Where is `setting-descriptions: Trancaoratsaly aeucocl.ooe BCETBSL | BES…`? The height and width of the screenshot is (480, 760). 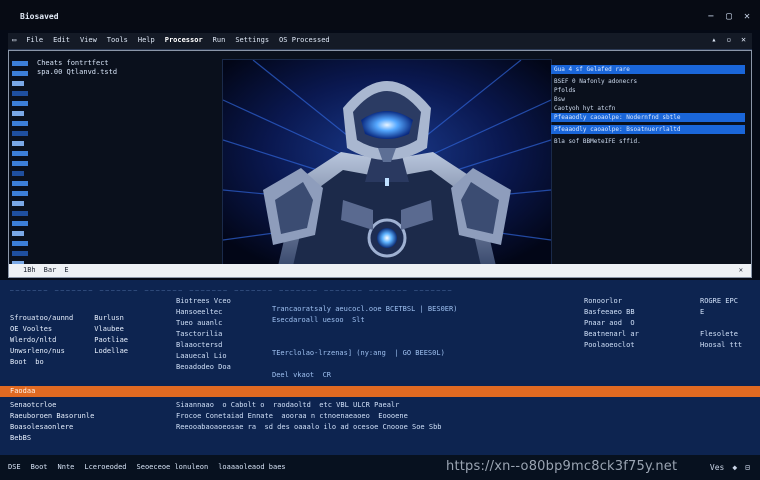
setting-descriptions: Trancaoratsaly aeucocl.ooe BCETBSL | BES… is located at coordinates (365, 342).